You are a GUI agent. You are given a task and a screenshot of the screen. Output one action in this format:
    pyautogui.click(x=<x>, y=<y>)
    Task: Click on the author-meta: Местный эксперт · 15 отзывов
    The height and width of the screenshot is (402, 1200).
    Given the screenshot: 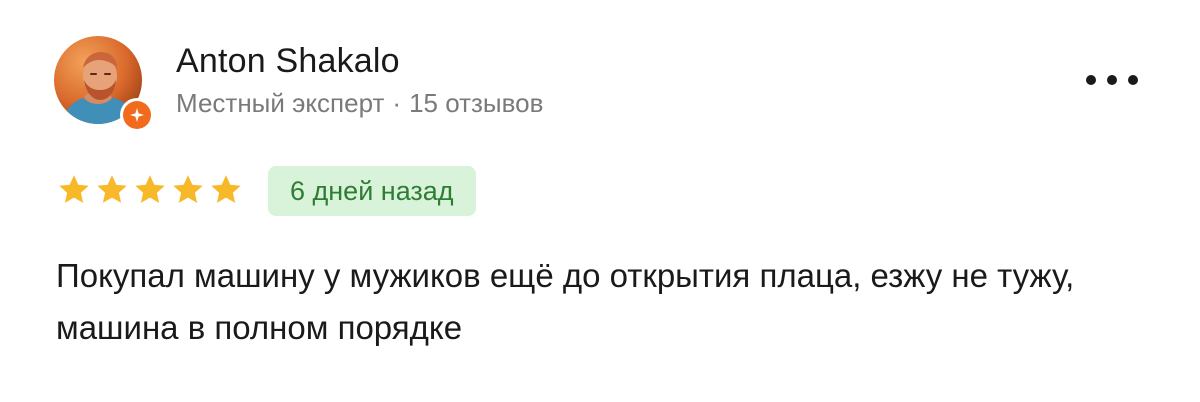 What is the action you would take?
    pyautogui.click(x=359, y=103)
    